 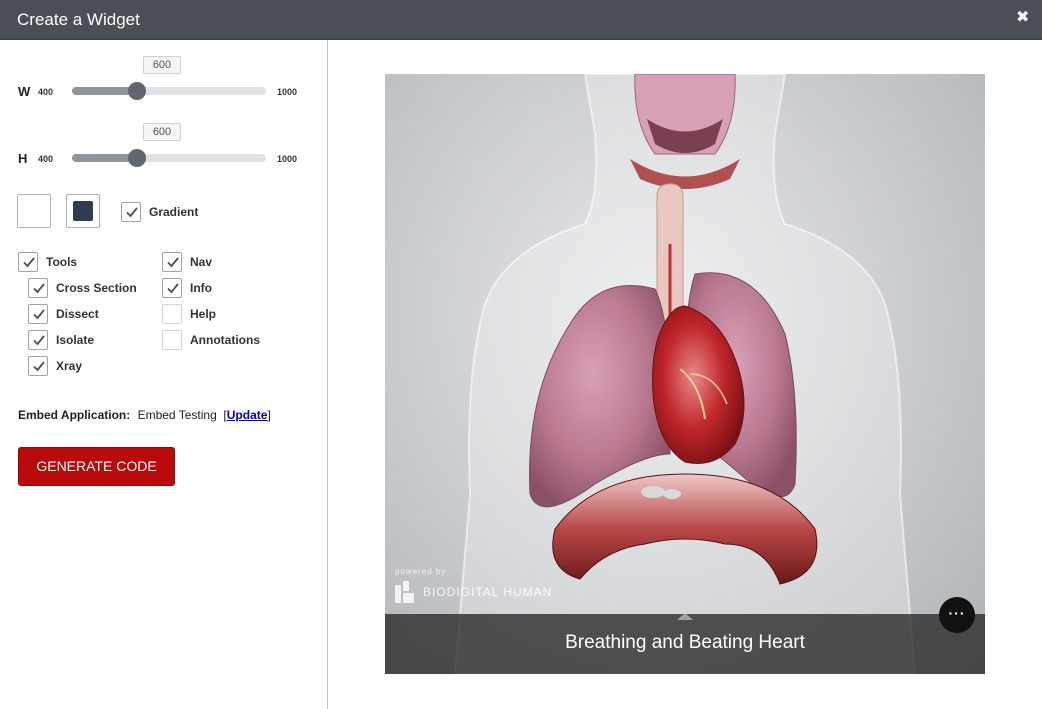 I want to click on option-info-box, so click(x=172, y=288).